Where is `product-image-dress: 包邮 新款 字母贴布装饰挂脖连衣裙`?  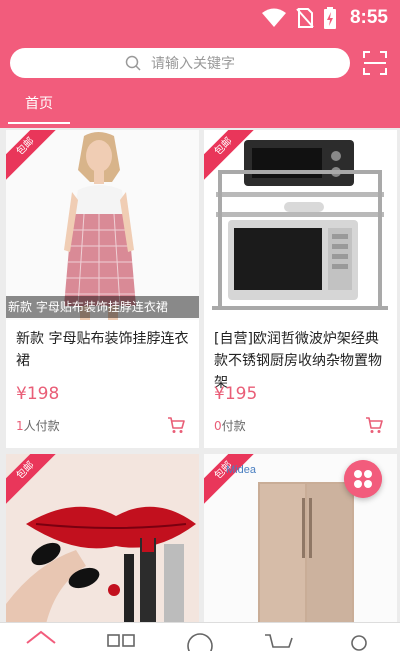 product-image-dress: 包邮 新款 字母贴布装饰挂脖连衣裙 is located at coordinates (102, 225).